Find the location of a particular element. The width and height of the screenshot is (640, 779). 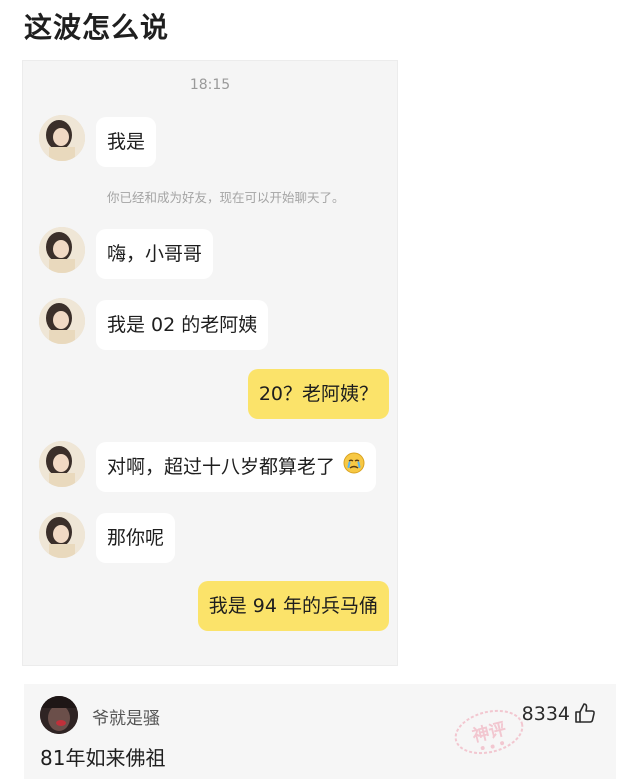

message-text: 那你呢 is located at coordinates (136, 538).